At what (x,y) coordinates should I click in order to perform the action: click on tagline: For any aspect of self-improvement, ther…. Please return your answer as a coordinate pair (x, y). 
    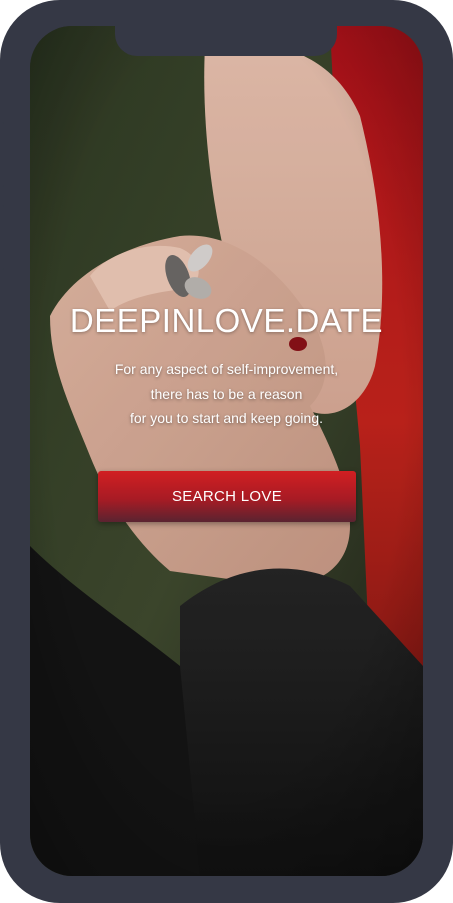
    Looking at the image, I should click on (226, 394).